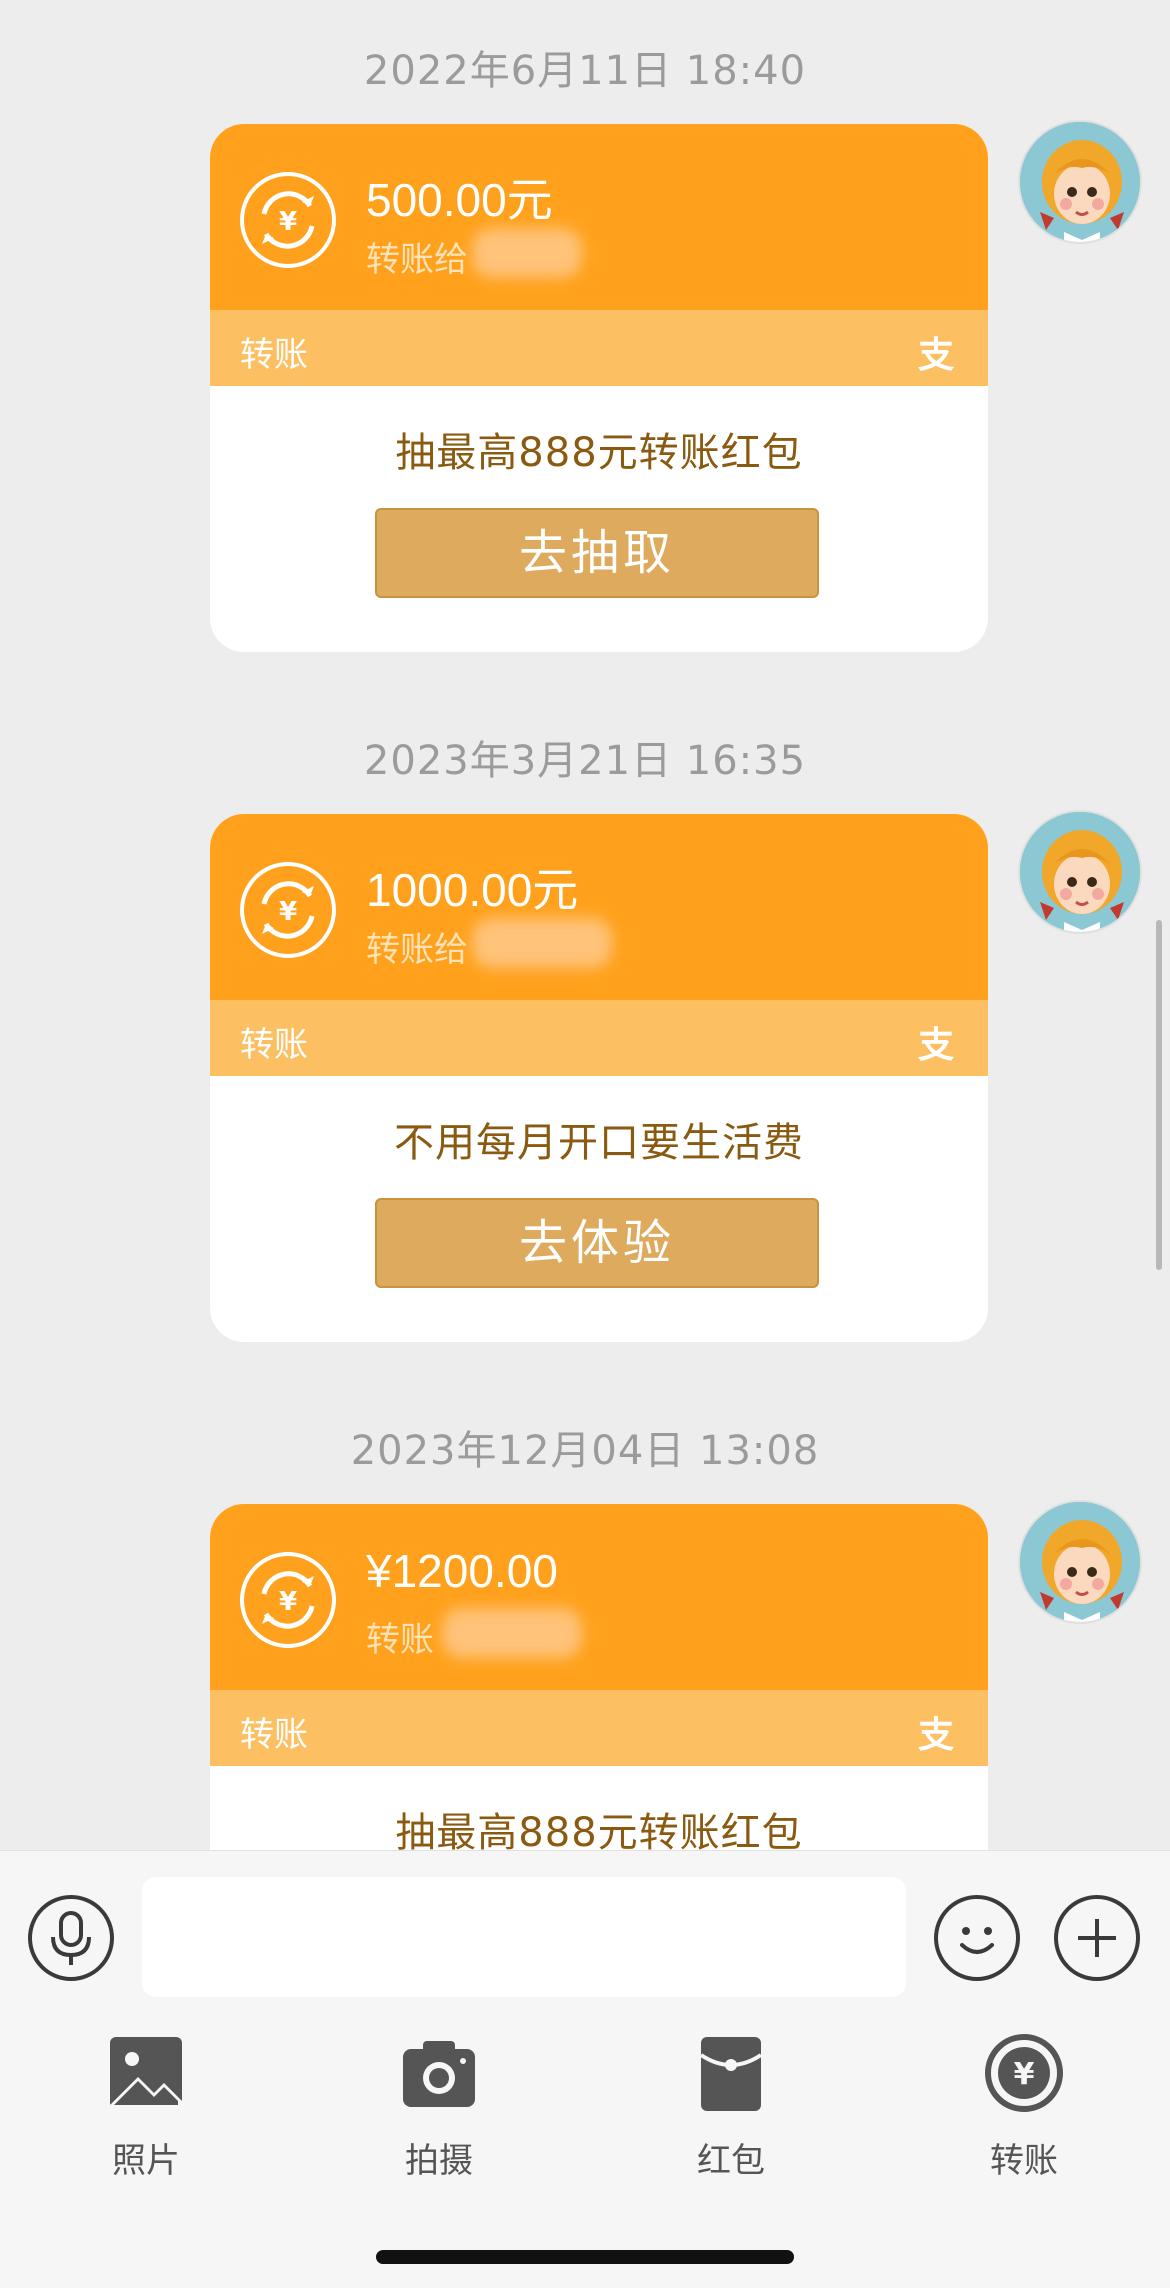 The width and height of the screenshot is (1170, 2288). Describe the element at coordinates (1097, 1938) in the screenshot. I see `plus-icon` at that location.